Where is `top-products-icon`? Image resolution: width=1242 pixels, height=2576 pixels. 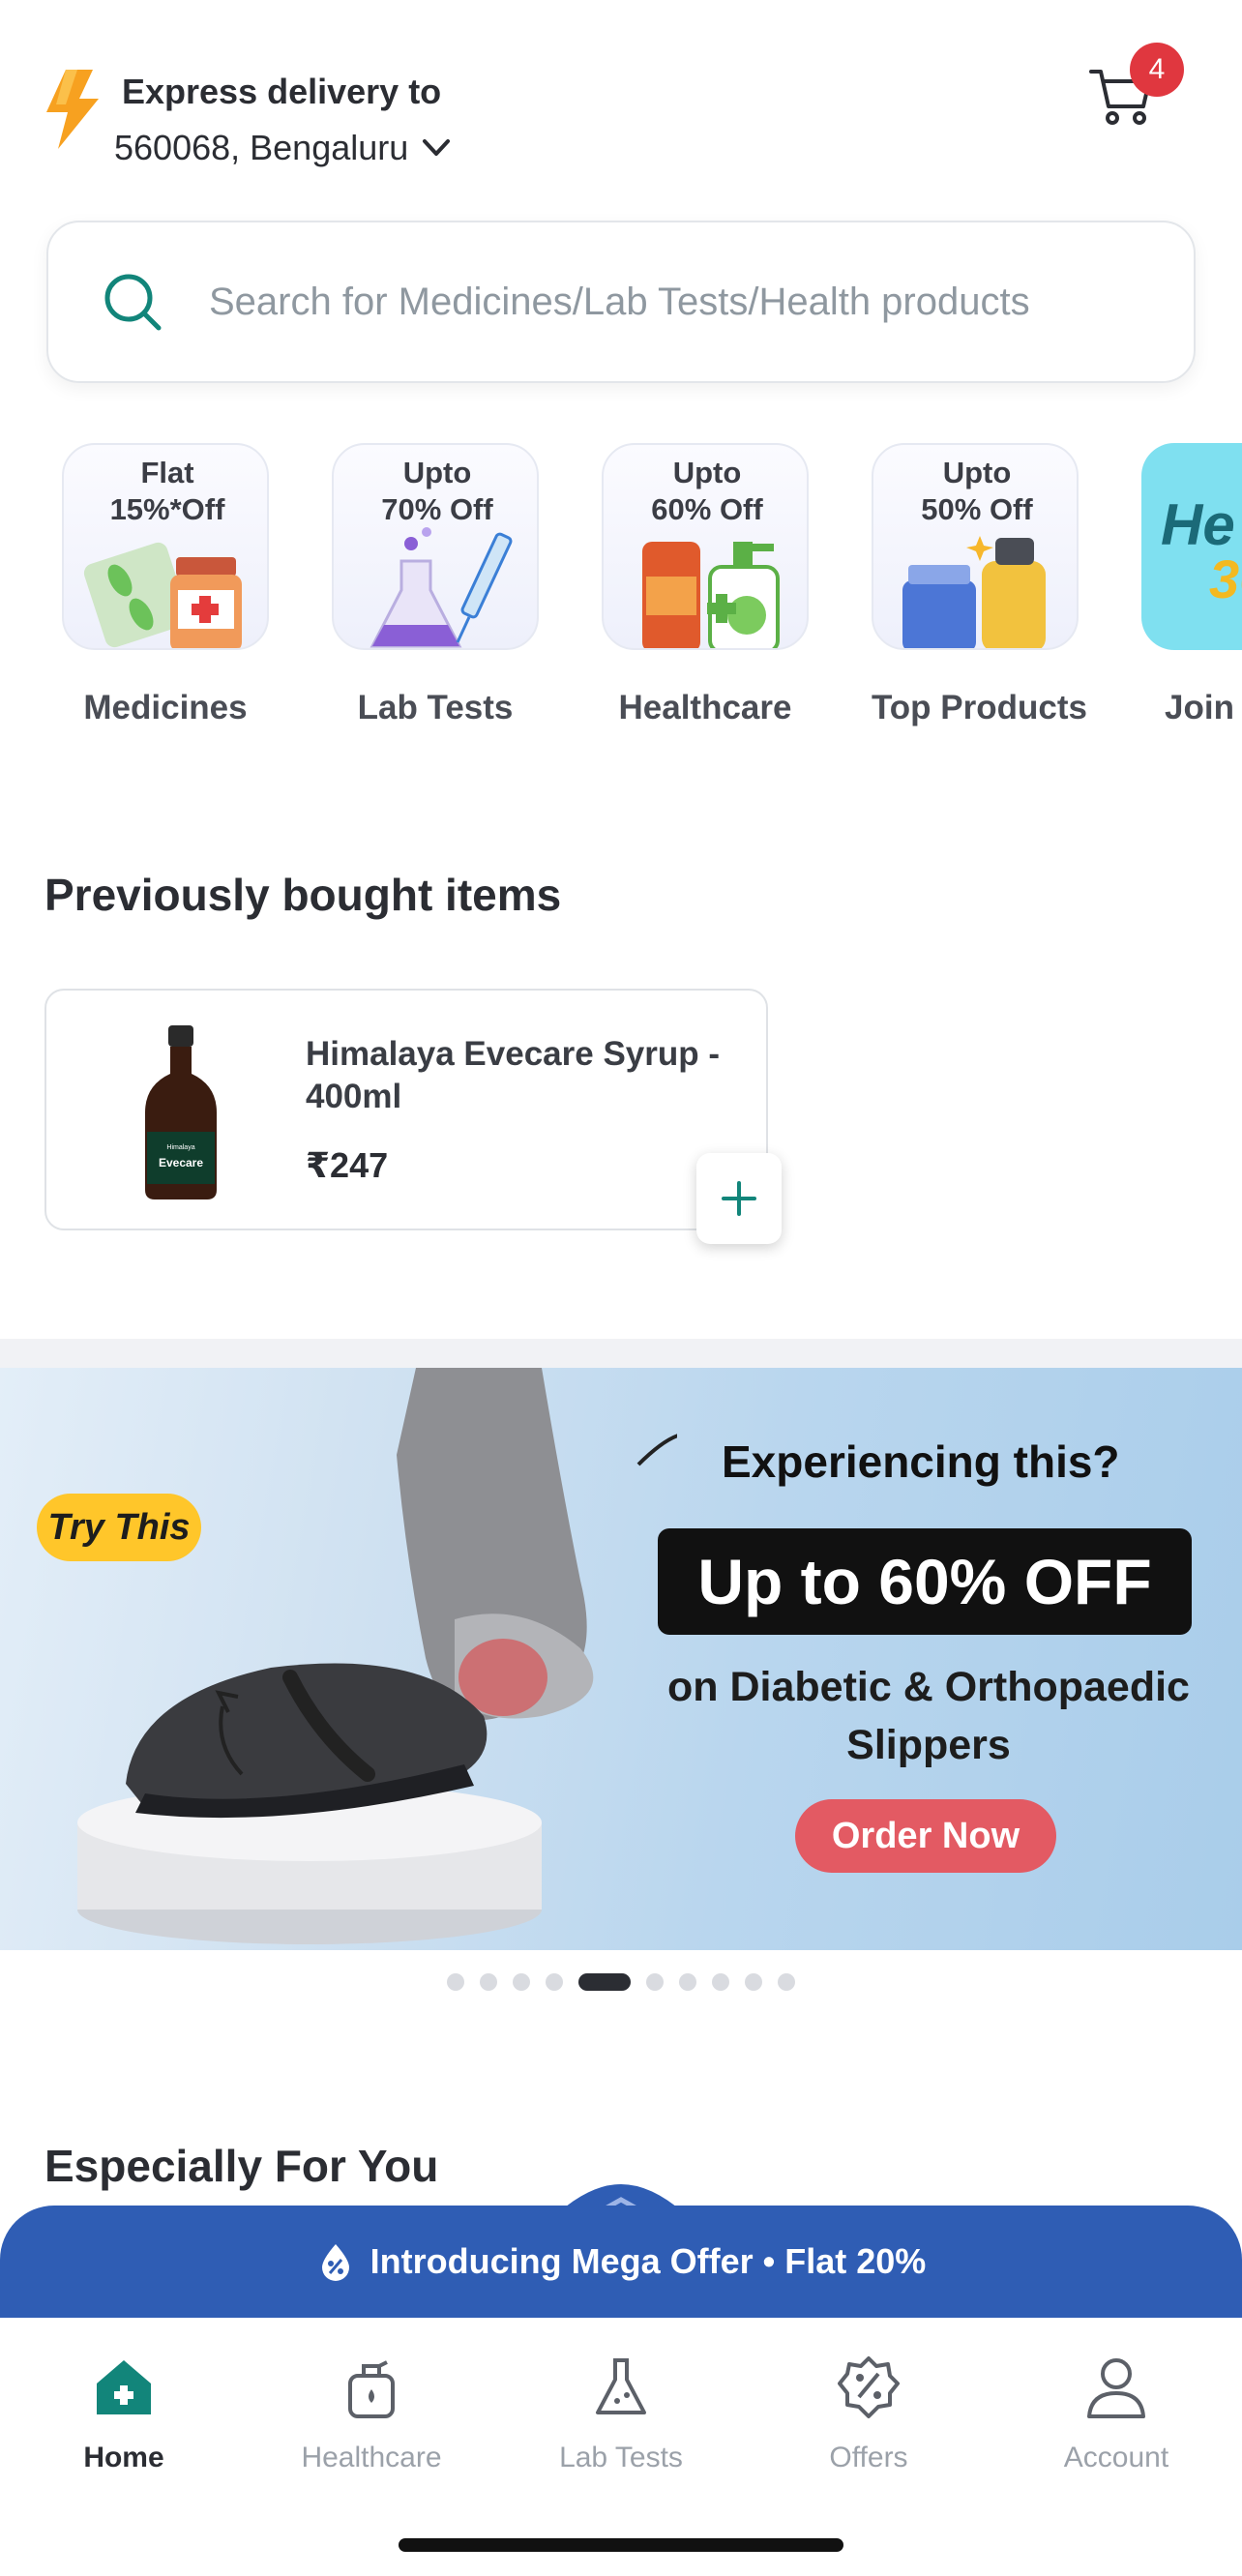
top-products-icon is located at coordinates (974, 592).